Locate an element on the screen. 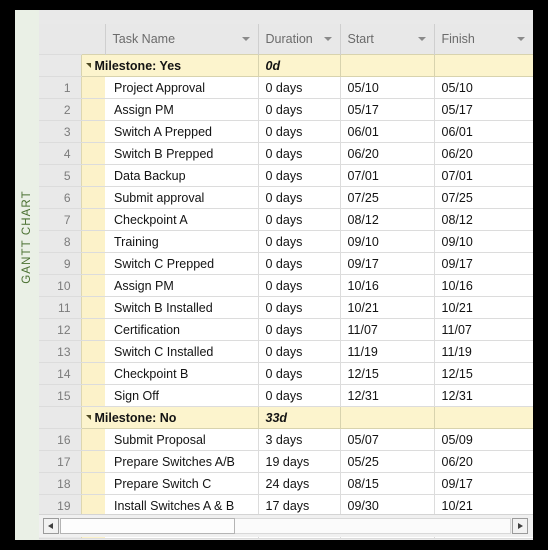  cell-duration: 3 days is located at coordinates (298, 439).